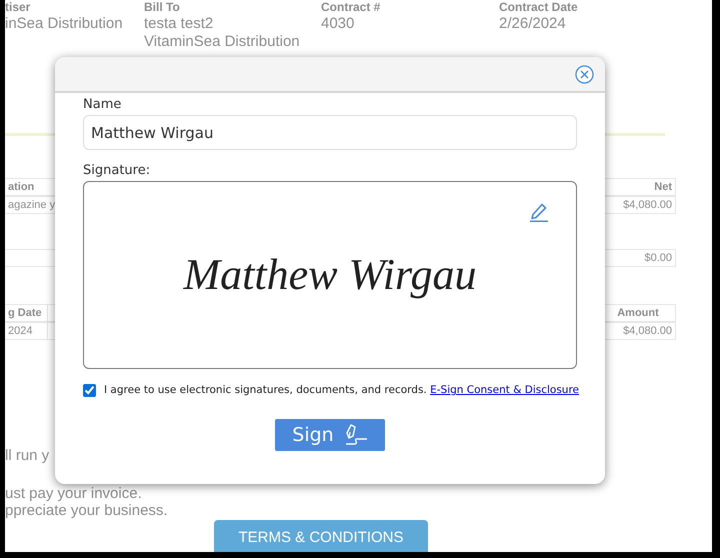  I want to click on column-header: Contract Date, so click(538, 7).